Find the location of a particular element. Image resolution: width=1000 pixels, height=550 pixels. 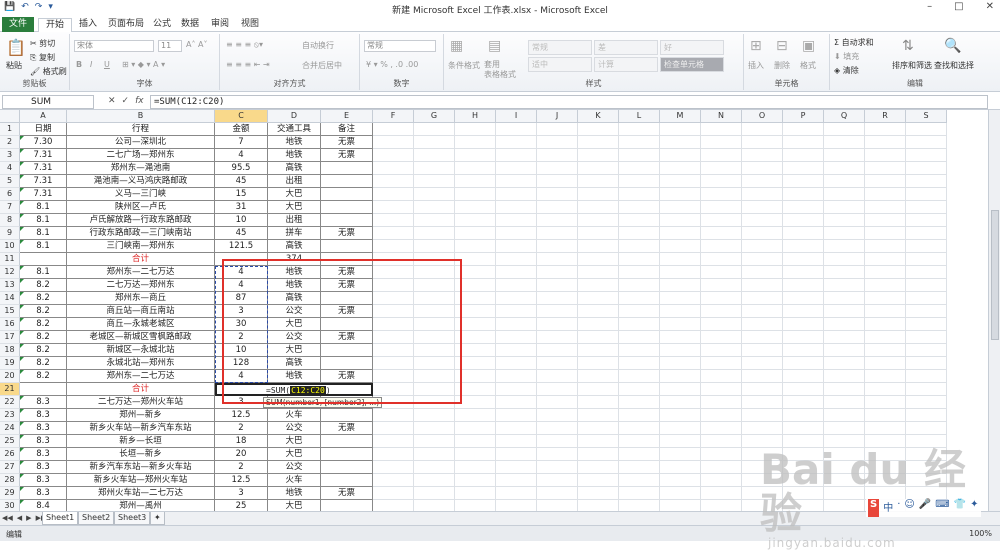

cell: 8.3 is located at coordinates (43, 428).